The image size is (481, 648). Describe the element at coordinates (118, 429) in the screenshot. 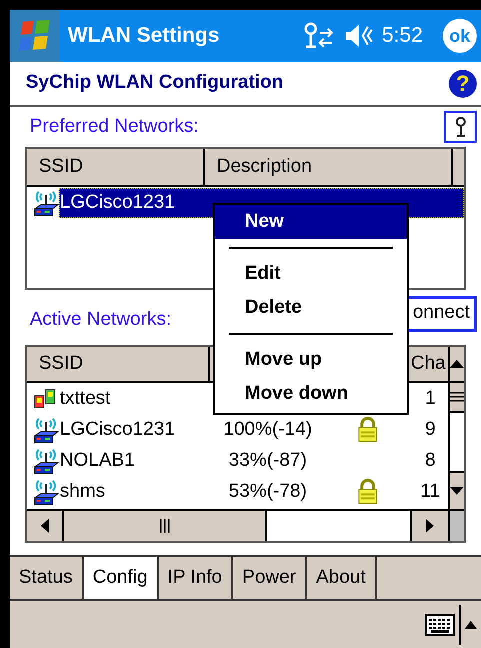

I see `ssid-cell: LGCisco1231` at that location.